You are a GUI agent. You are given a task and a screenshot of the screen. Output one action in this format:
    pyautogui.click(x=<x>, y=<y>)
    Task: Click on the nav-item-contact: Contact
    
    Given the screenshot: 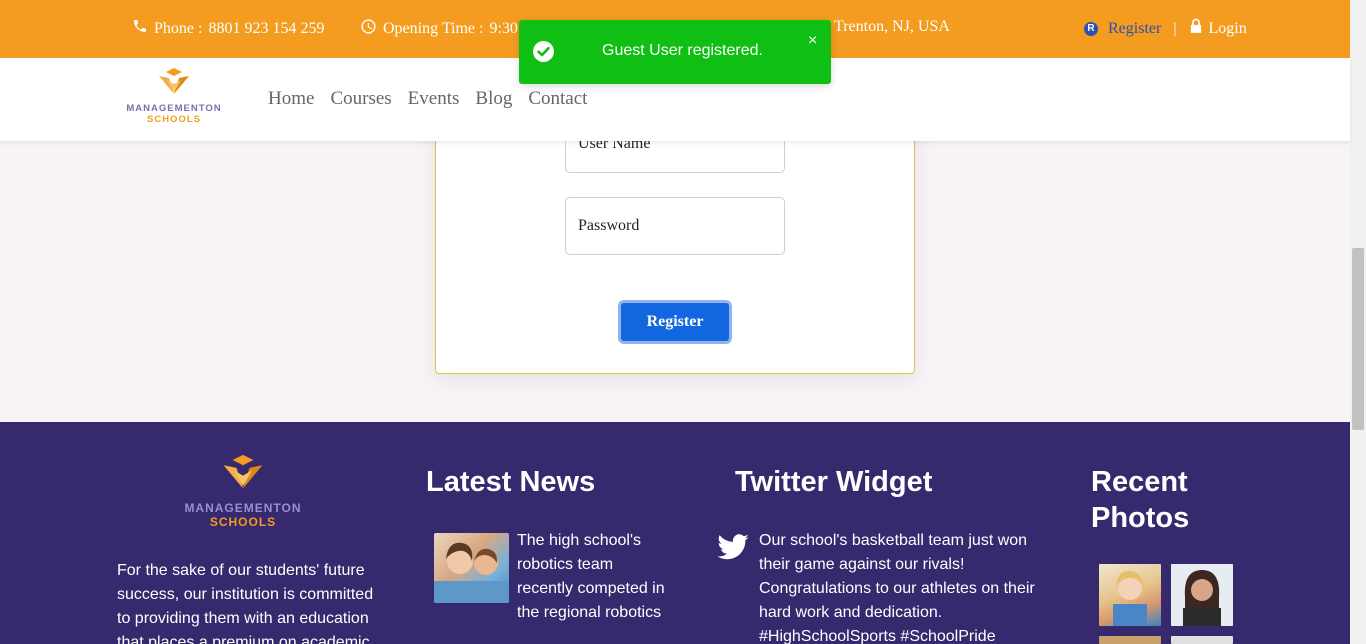 What is the action you would take?
    pyautogui.click(x=557, y=99)
    